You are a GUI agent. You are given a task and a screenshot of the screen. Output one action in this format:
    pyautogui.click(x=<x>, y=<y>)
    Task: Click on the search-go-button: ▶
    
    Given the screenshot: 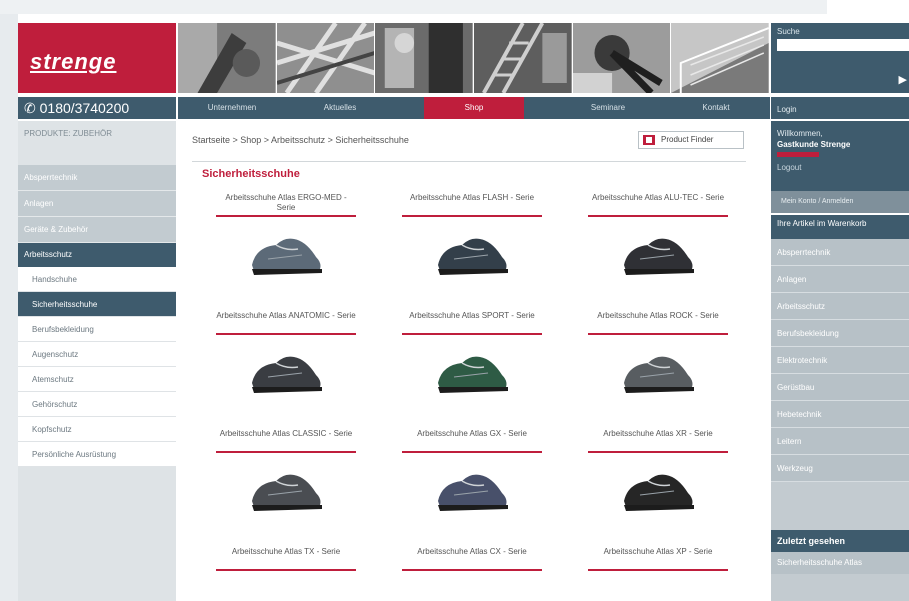 What is the action you would take?
    pyautogui.click(x=903, y=79)
    